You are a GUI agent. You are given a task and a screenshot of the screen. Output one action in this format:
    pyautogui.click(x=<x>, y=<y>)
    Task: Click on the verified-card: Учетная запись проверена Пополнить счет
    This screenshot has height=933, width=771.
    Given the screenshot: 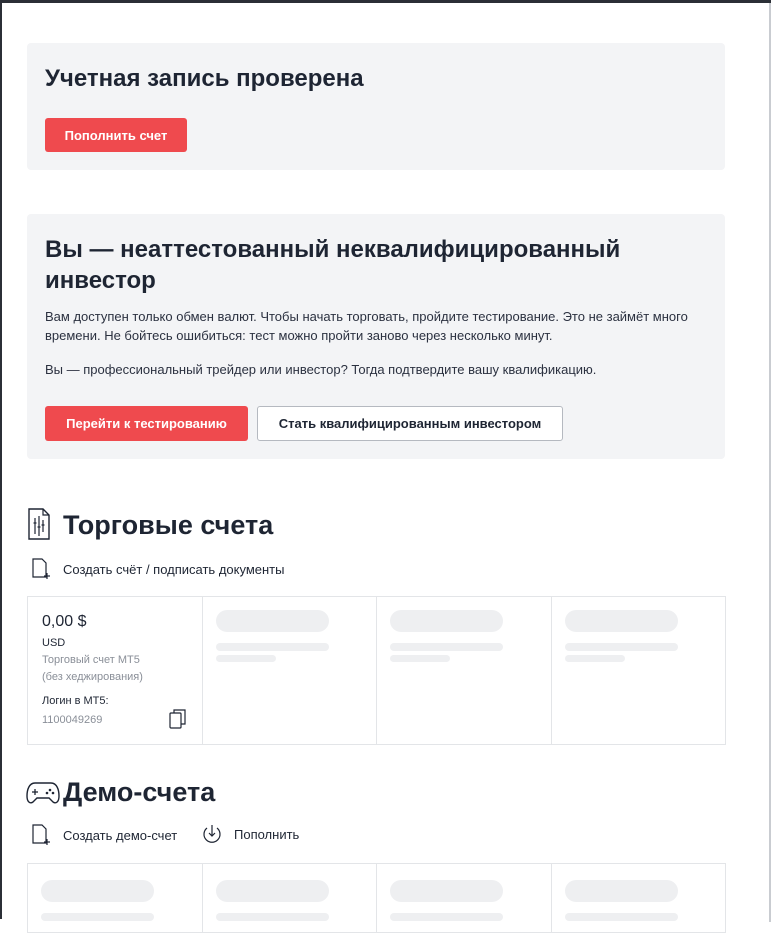 What is the action you would take?
    pyautogui.click(x=376, y=106)
    